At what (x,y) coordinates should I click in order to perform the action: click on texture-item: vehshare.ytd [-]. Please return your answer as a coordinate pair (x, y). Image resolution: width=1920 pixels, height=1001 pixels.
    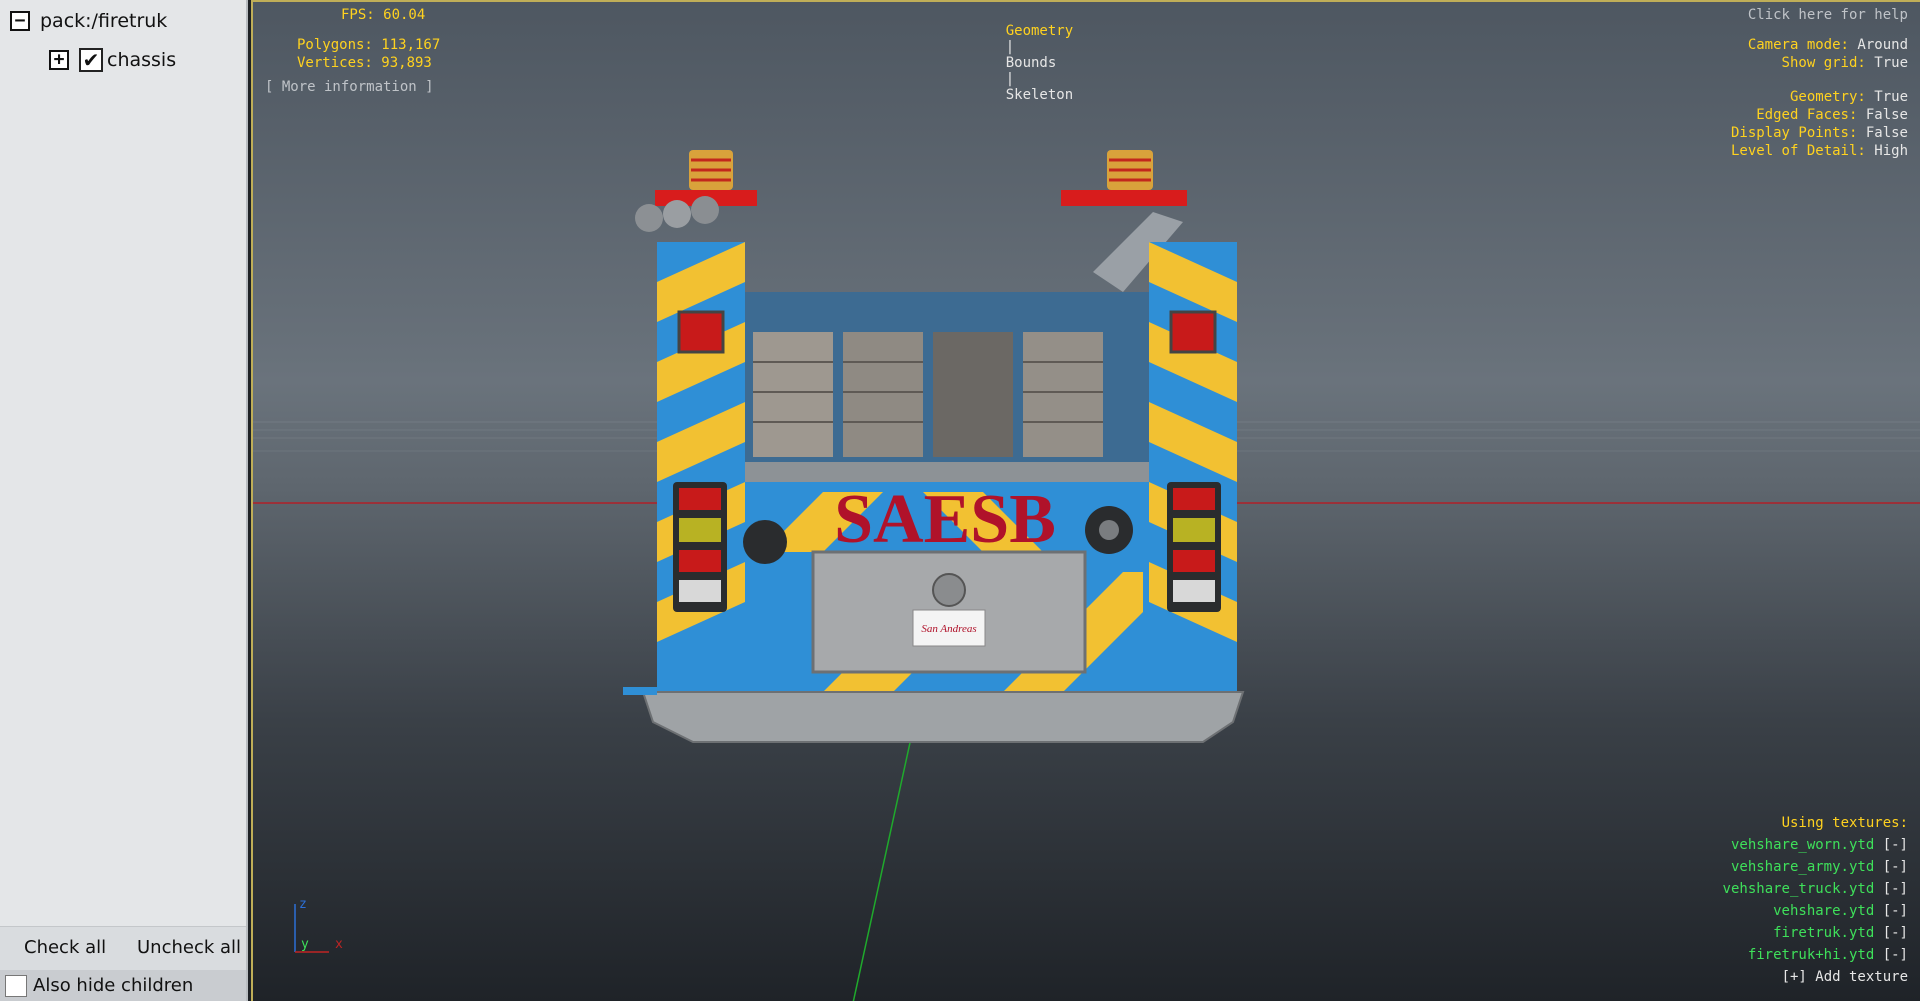
    Looking at the image, I should click on (1758, 914).